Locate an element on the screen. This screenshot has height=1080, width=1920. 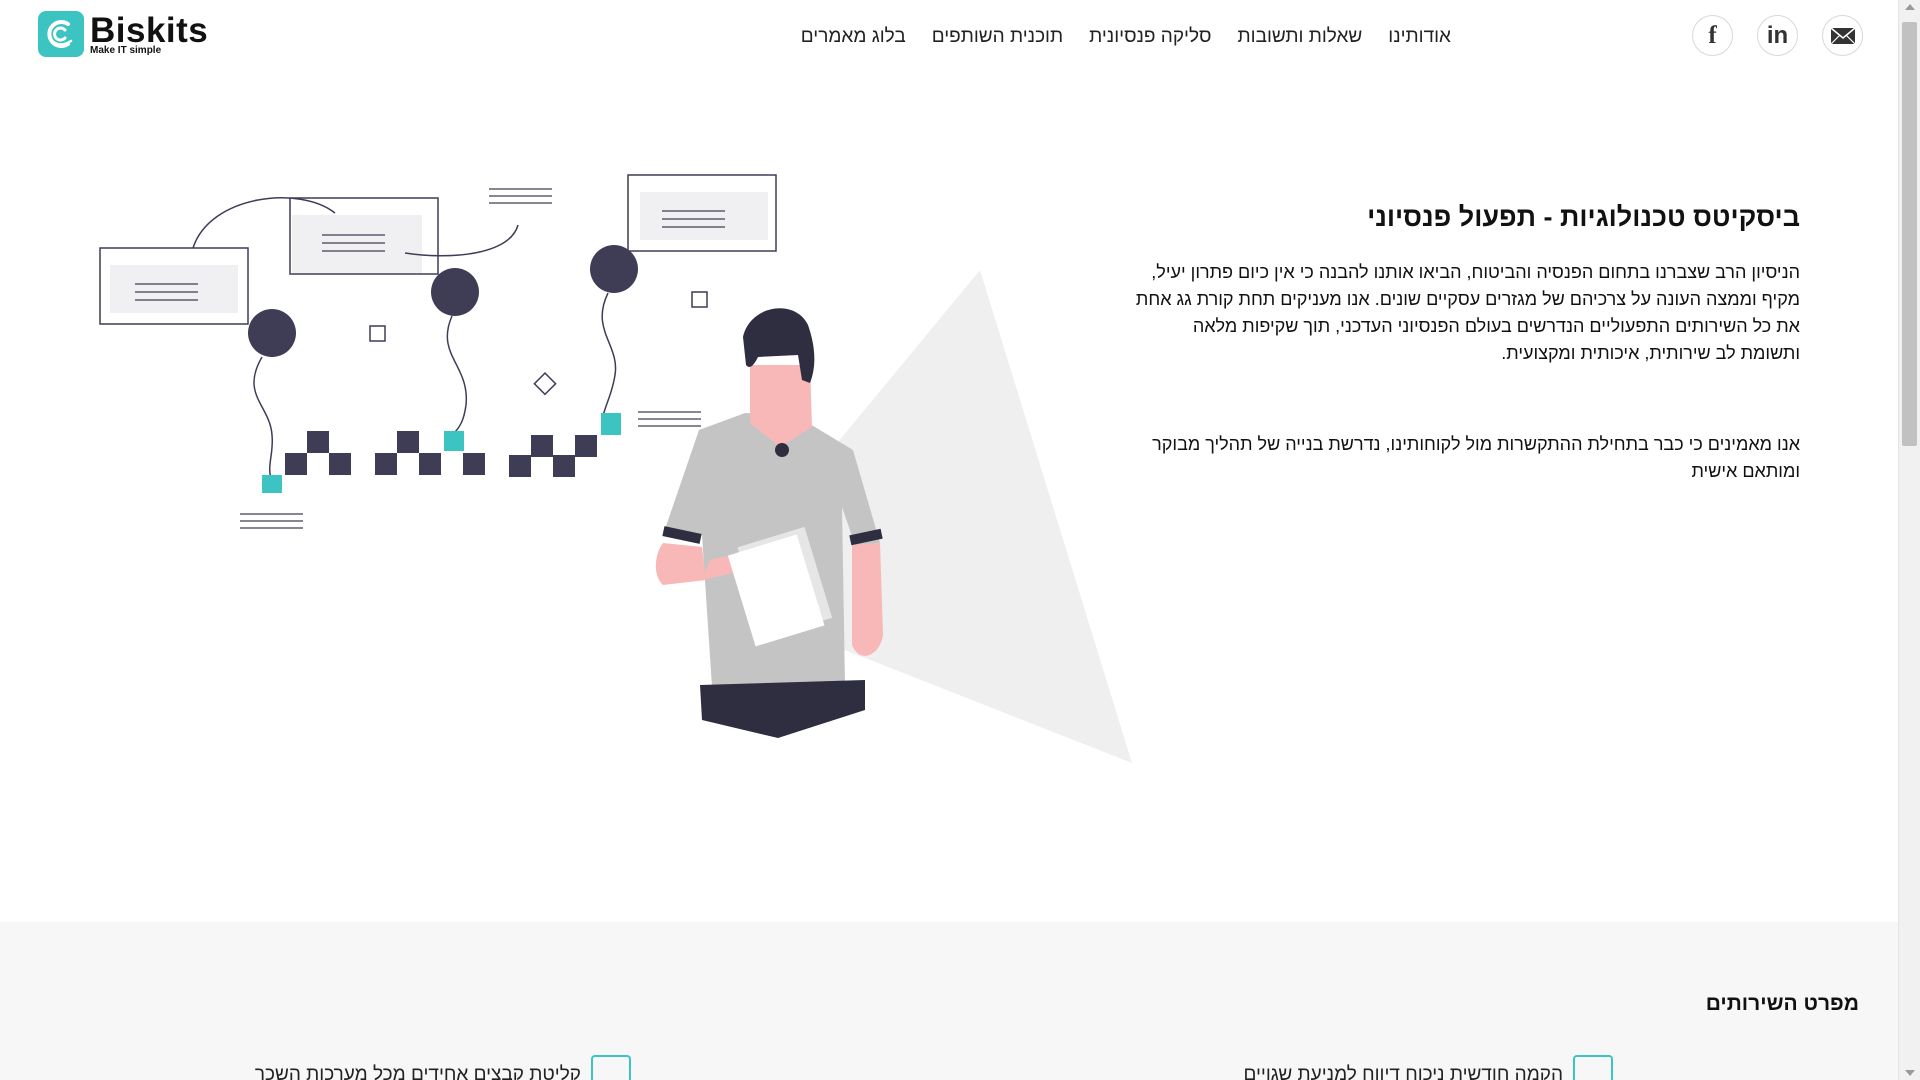
hero-title: ביסקיטס טכנולוגיות - תפעול פנסיוני is located at coordinates (1583, 217).